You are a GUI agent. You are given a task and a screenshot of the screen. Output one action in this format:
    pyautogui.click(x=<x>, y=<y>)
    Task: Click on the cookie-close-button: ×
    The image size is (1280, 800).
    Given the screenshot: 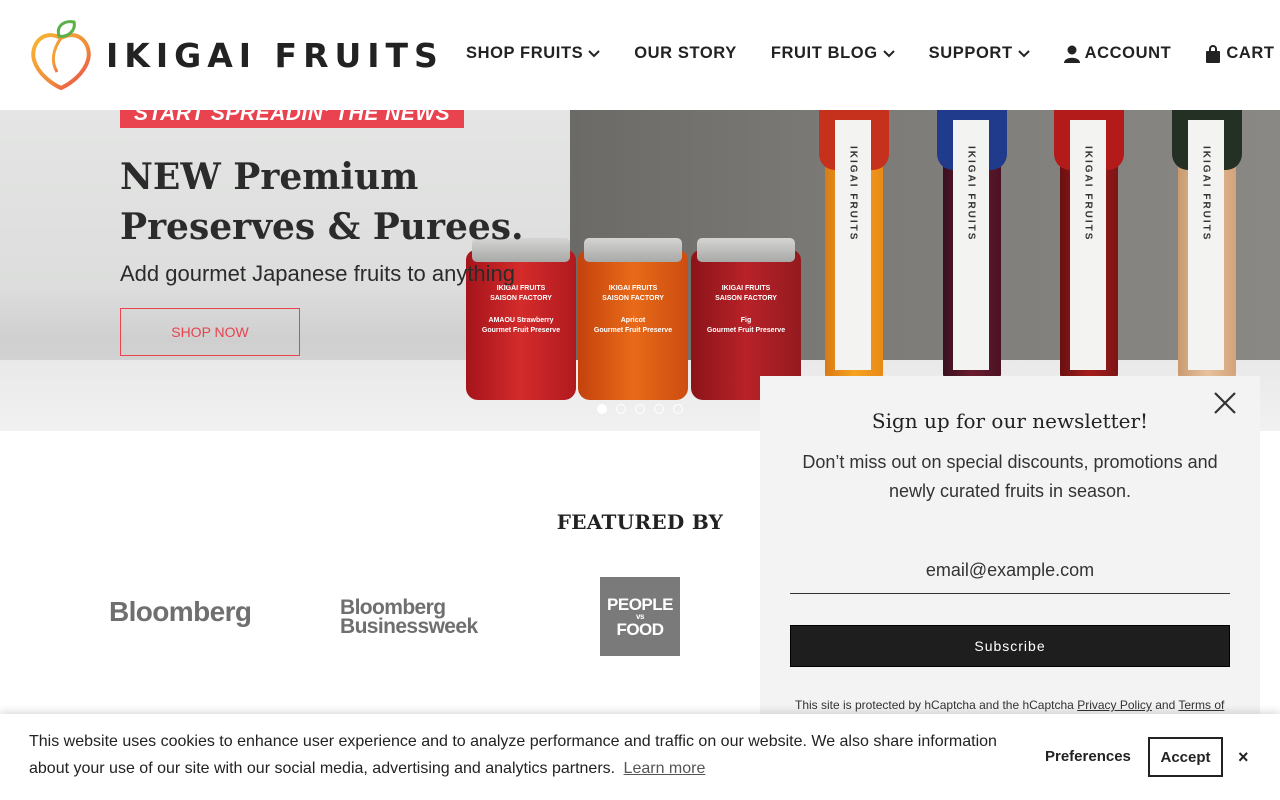 What is the action you would take?
    pyautogui.click(x=1243, y=757)
    